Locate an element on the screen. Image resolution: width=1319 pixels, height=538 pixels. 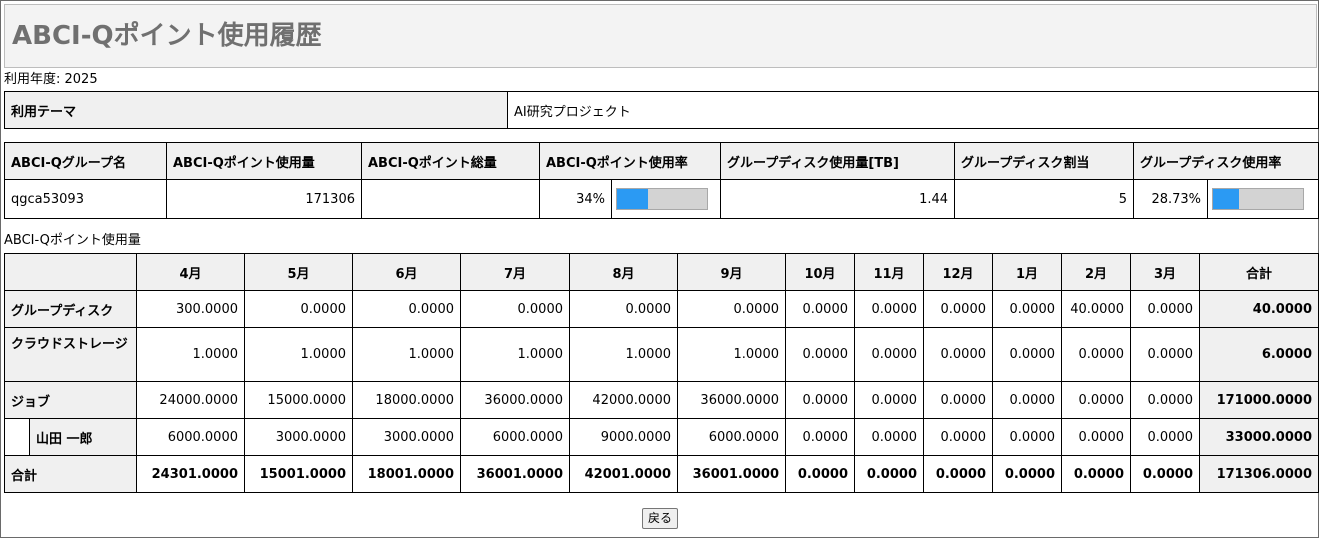
group-name: qgca53093 is located at coordinates (85, 199).